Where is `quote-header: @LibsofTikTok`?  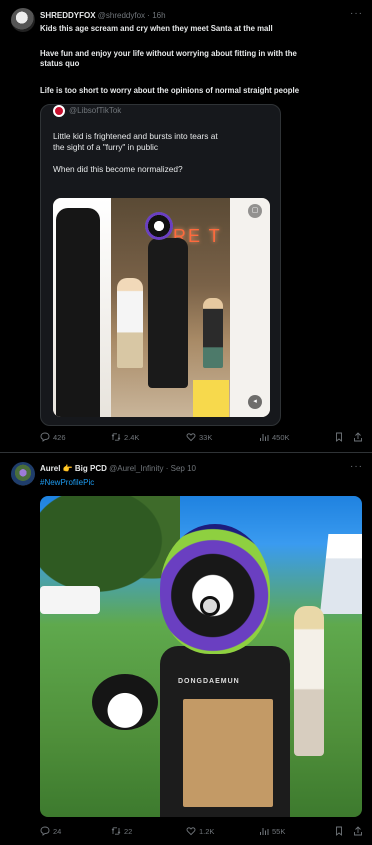 quote-header: @LibsofTikTok is located at coordinates (87, 111).